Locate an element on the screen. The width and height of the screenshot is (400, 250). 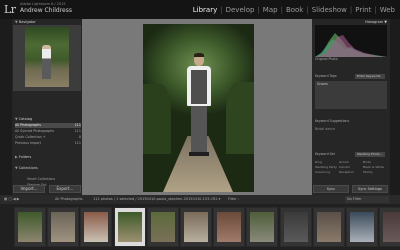
navigator-thumbnail is located at coordinates (47, 57).